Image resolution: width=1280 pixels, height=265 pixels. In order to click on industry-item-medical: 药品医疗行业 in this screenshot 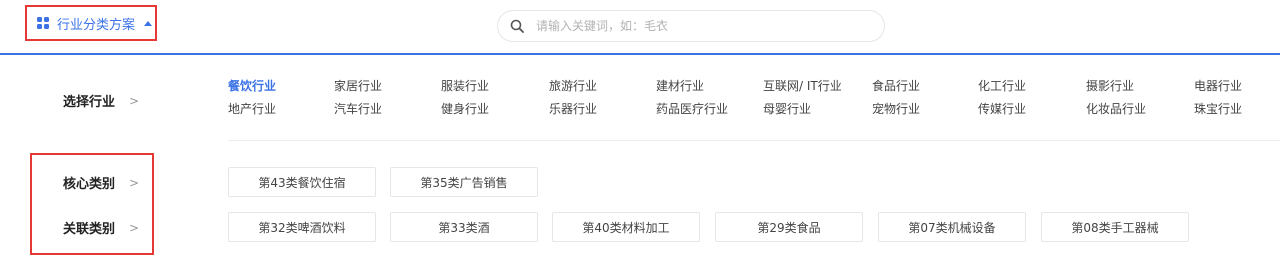, I will do `click(692, 108)`.